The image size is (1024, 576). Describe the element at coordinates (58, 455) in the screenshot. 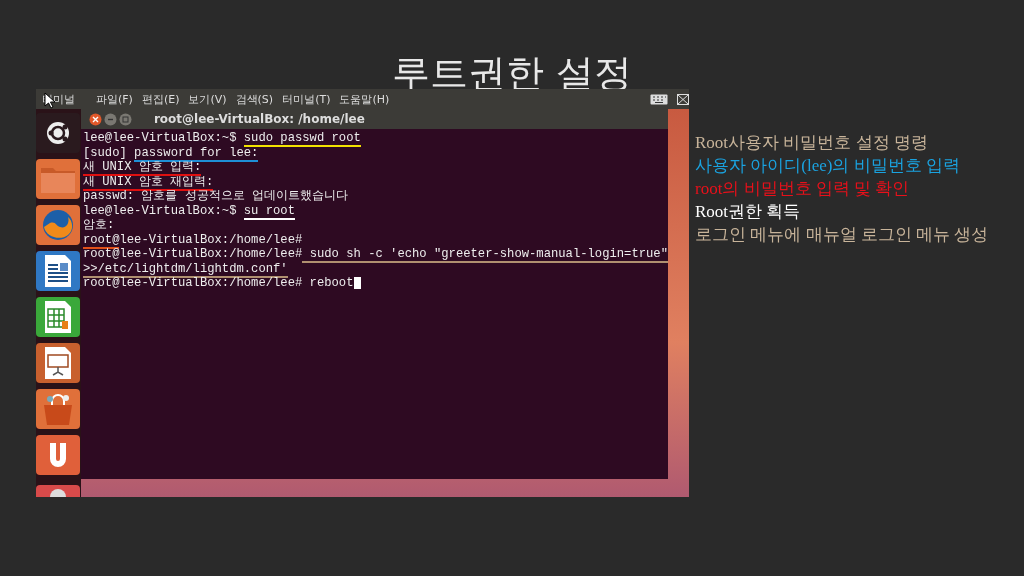

I see `u-logo-icon` at that location.